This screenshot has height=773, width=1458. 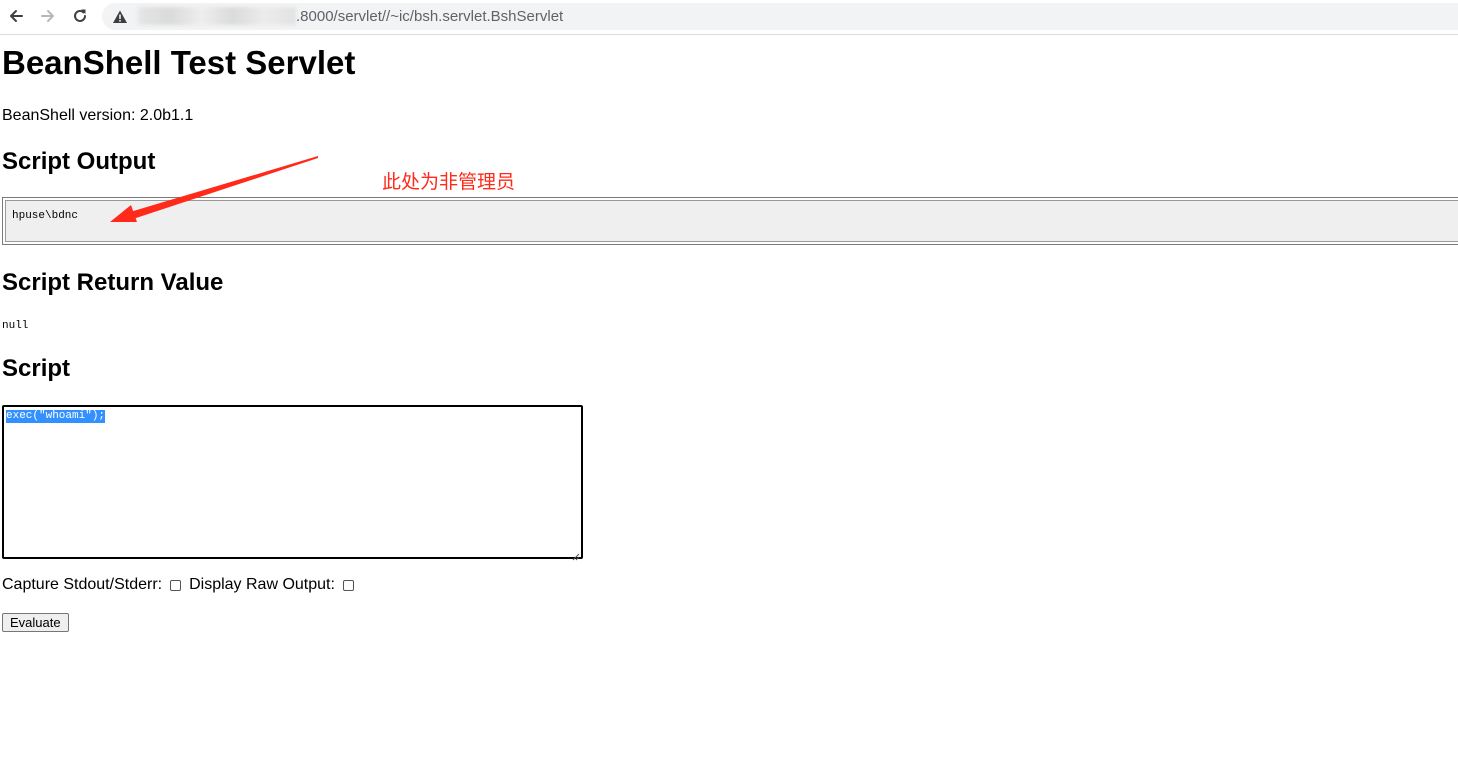 What do you see at coordinates (176, 585) in the screenshot?
I see `capture-checkbox` at bounding box center [176, 585].